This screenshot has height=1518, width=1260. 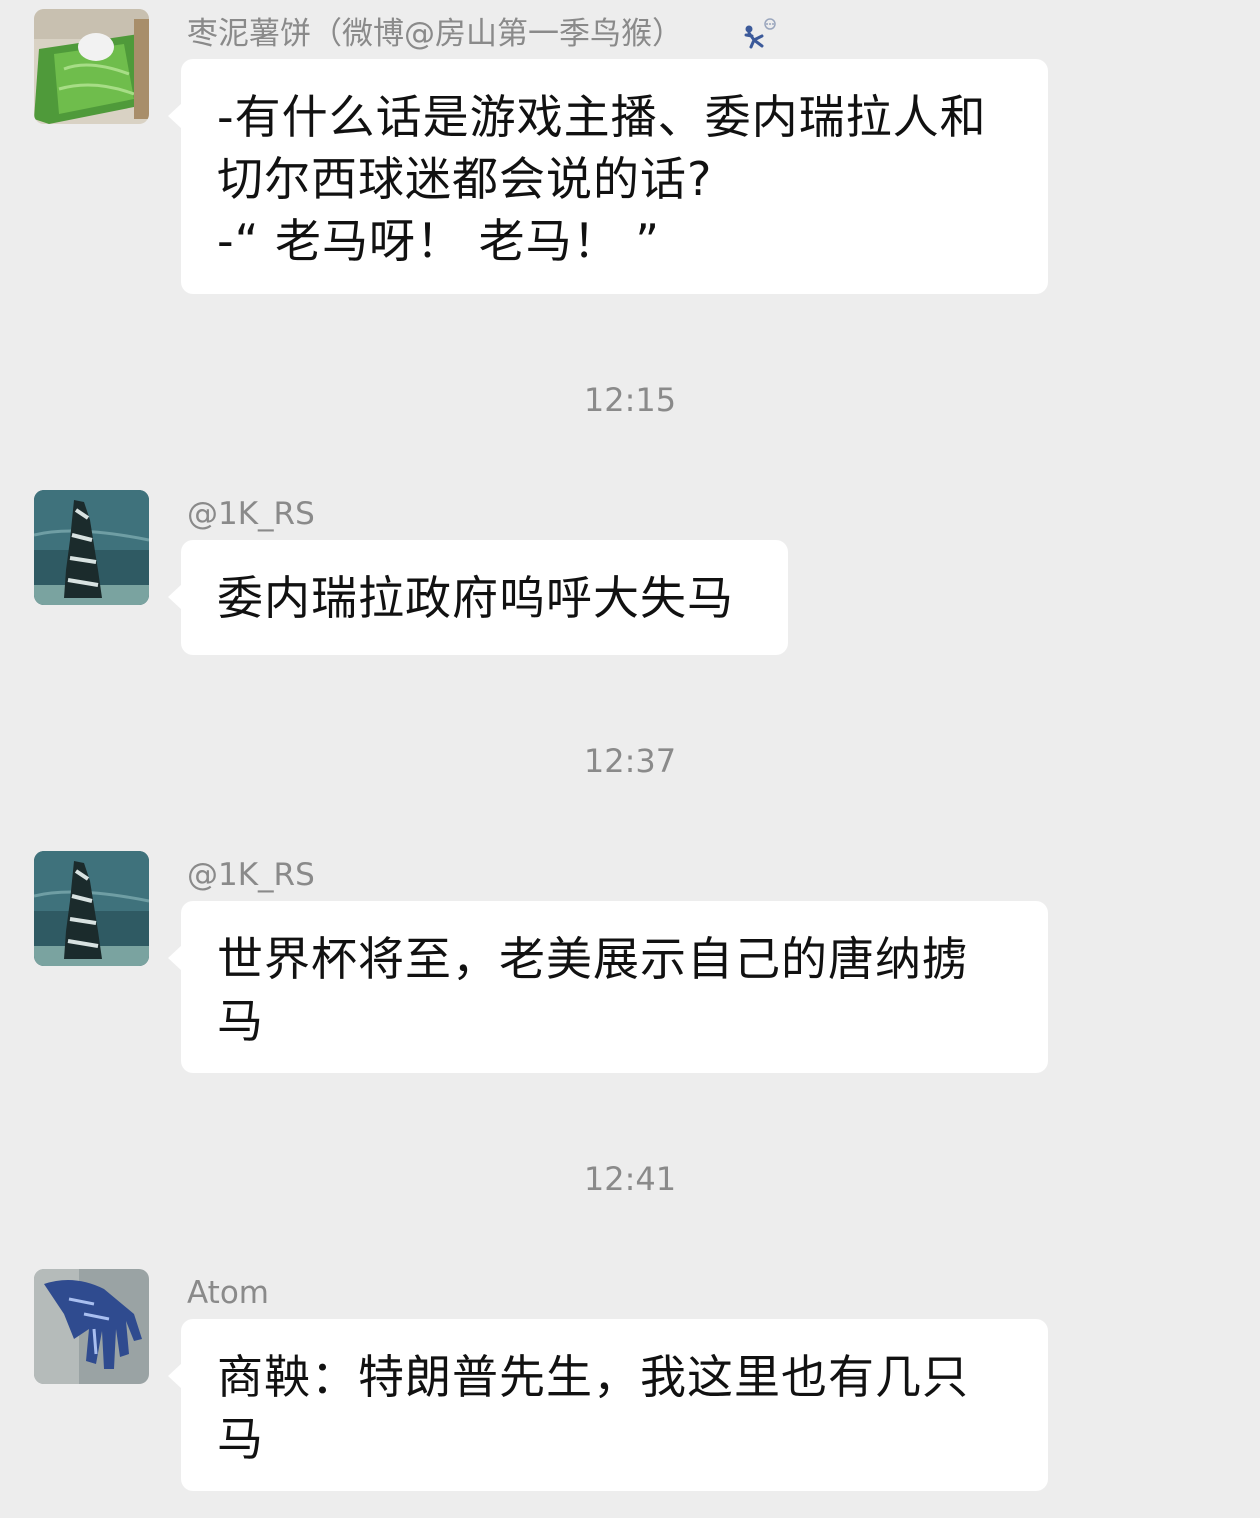 What do you see at coordinates (593, 1408) in the screenshot?
I see `message-text: 商鞅：特朗普先生，我这里也有几只 马` at bounding box center [593, 1408].